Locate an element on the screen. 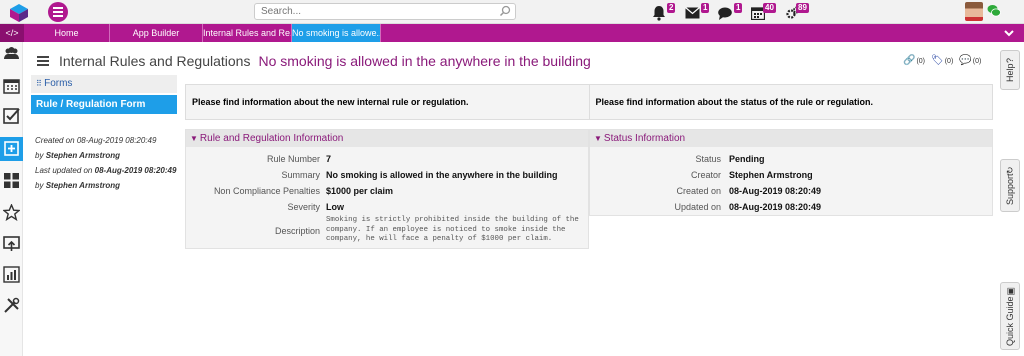 The image size is (1024, 356). comment-icon: 💬 is located at coordinates (965, 60).